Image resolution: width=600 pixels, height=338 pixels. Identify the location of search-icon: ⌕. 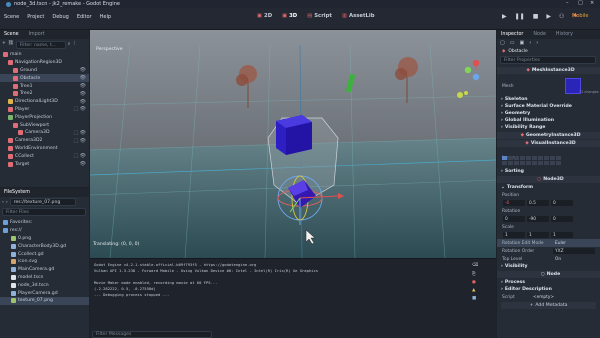
(69, 45).